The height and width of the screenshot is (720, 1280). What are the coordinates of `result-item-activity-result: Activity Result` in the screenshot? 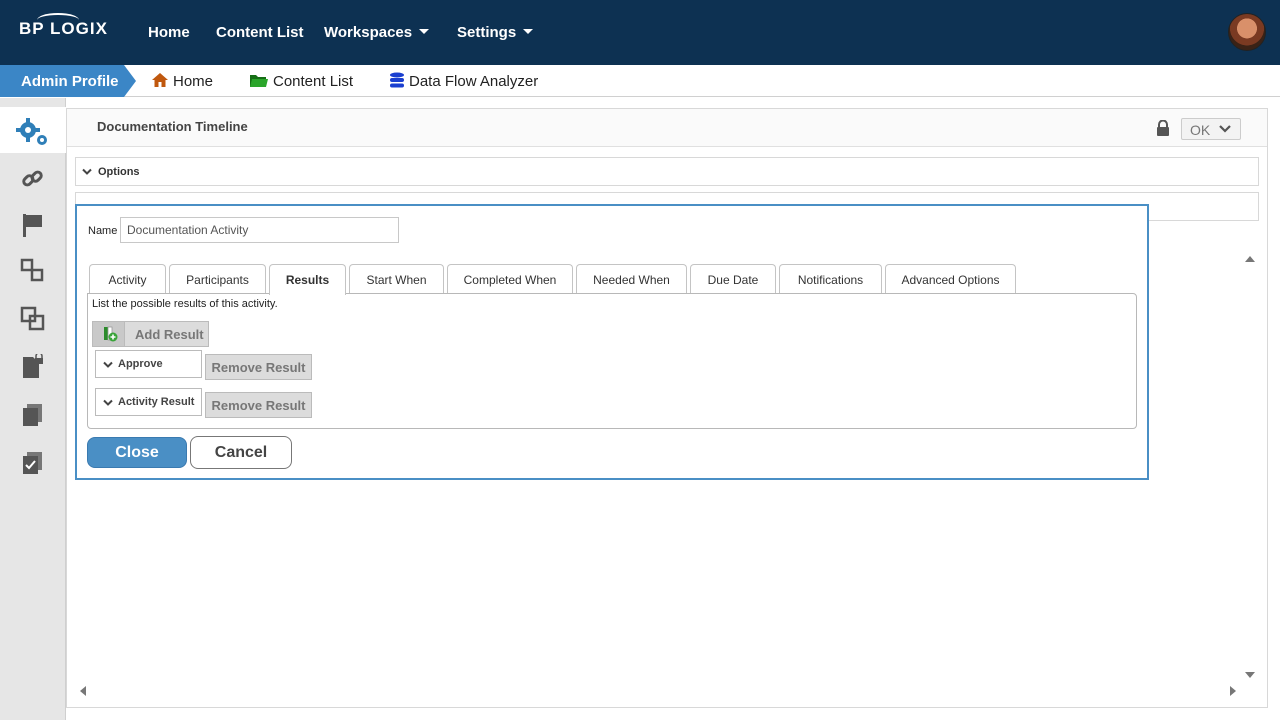 It's located at (148, 402).